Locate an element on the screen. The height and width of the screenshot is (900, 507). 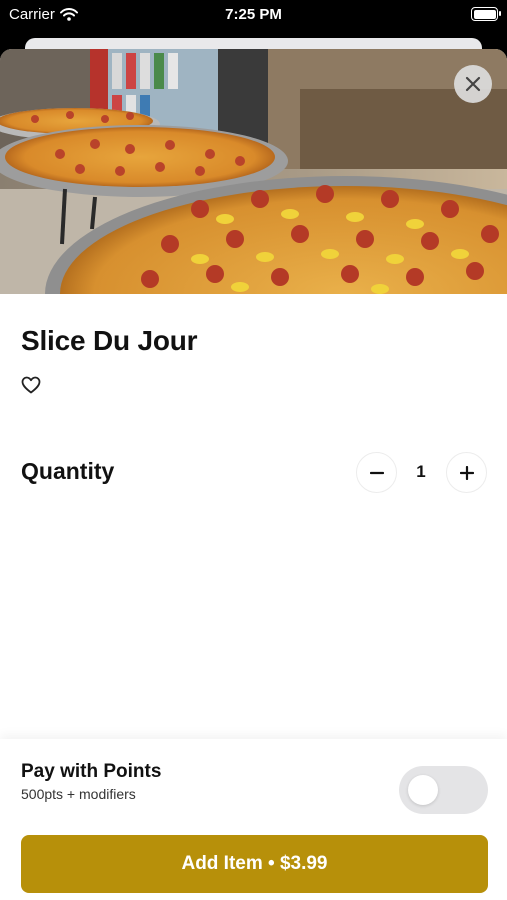
quantity-increase-button is located at coordinates (466, 472).